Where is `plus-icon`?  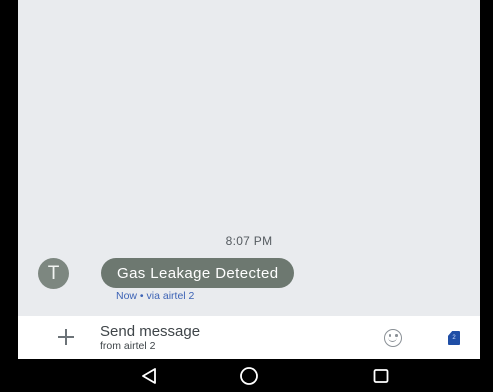 plus-icon is located at coordinates (66, 337).